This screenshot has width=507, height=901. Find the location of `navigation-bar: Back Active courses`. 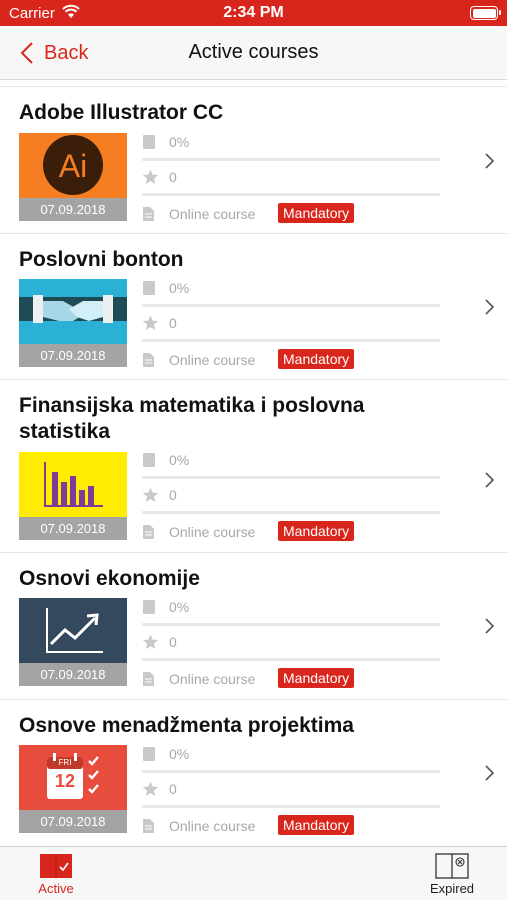

navigation-bar: Back Active courses is located at coordinates (253, 53).